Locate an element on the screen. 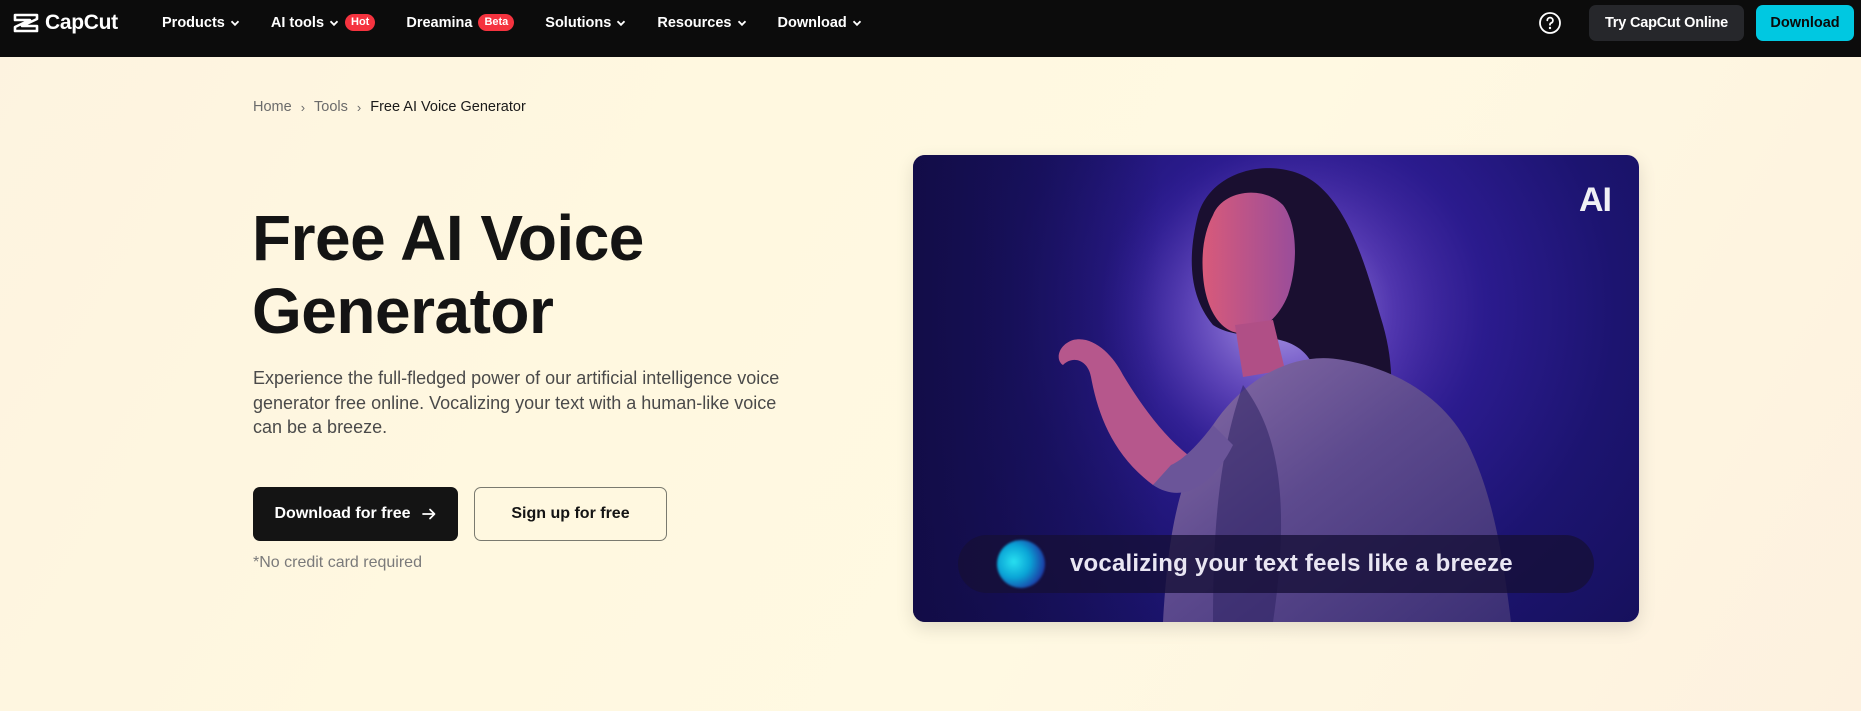 Image resolution: width=1861 pixels, height=711 pixels. nav-item-products: Products is located at coordinates (201, 23).